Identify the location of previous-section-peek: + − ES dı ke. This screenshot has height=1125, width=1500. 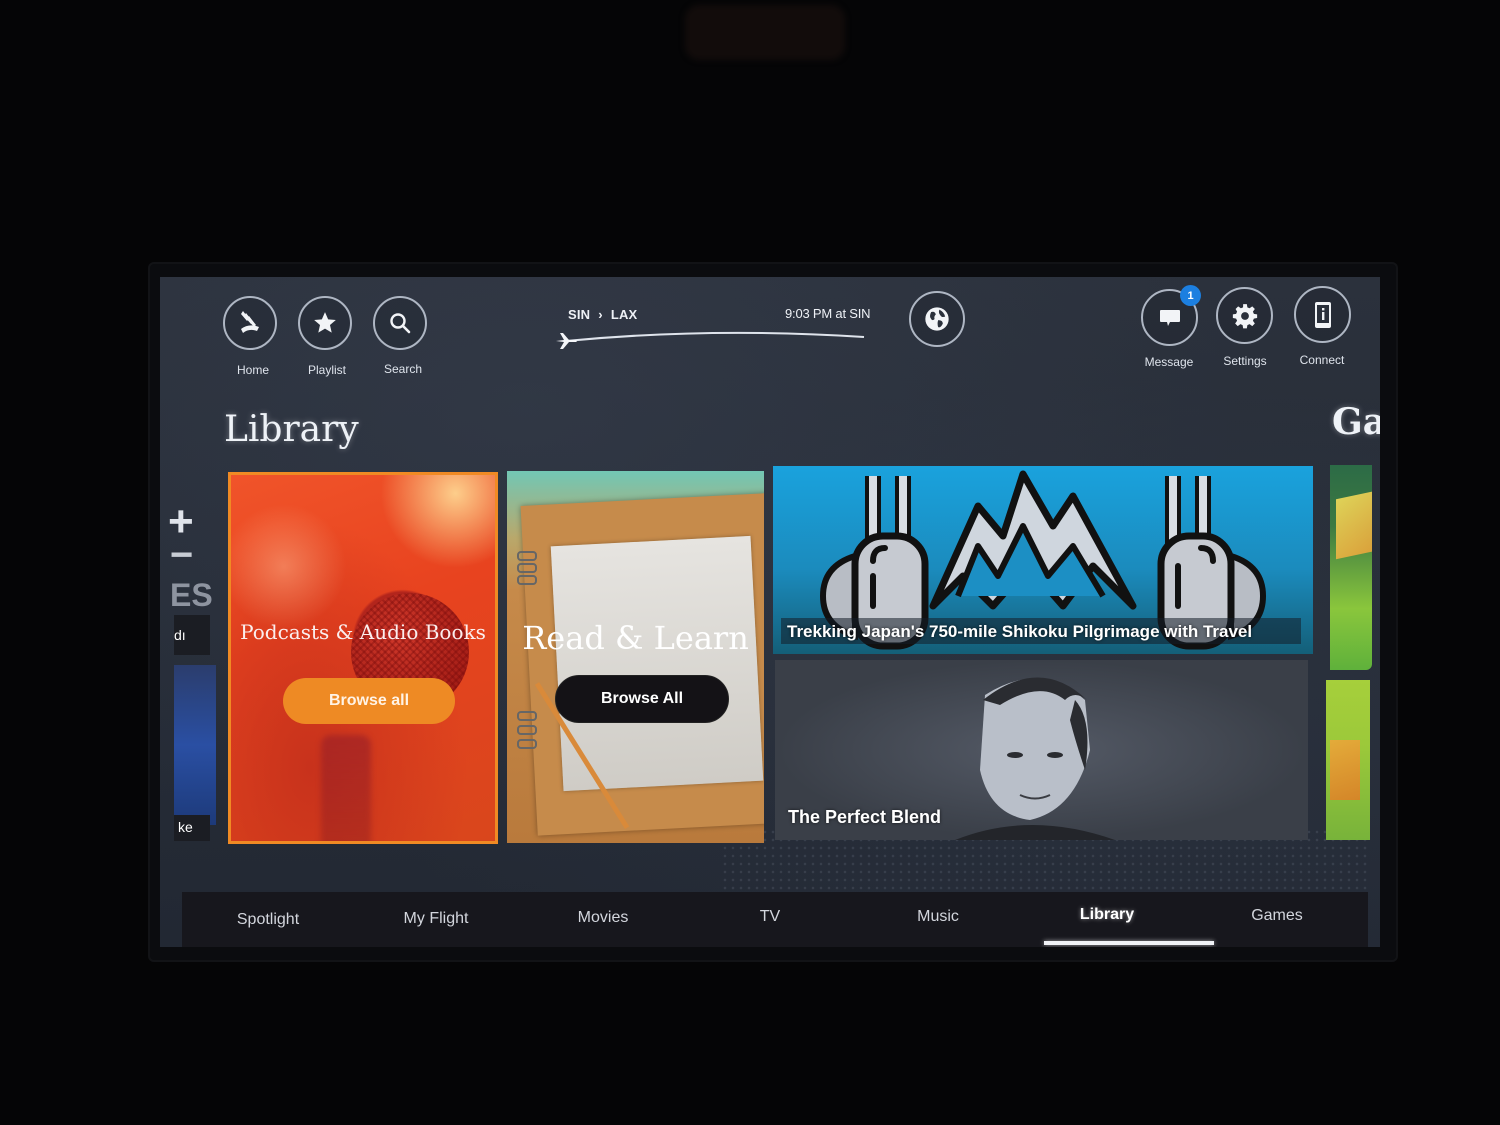
(190, 662).